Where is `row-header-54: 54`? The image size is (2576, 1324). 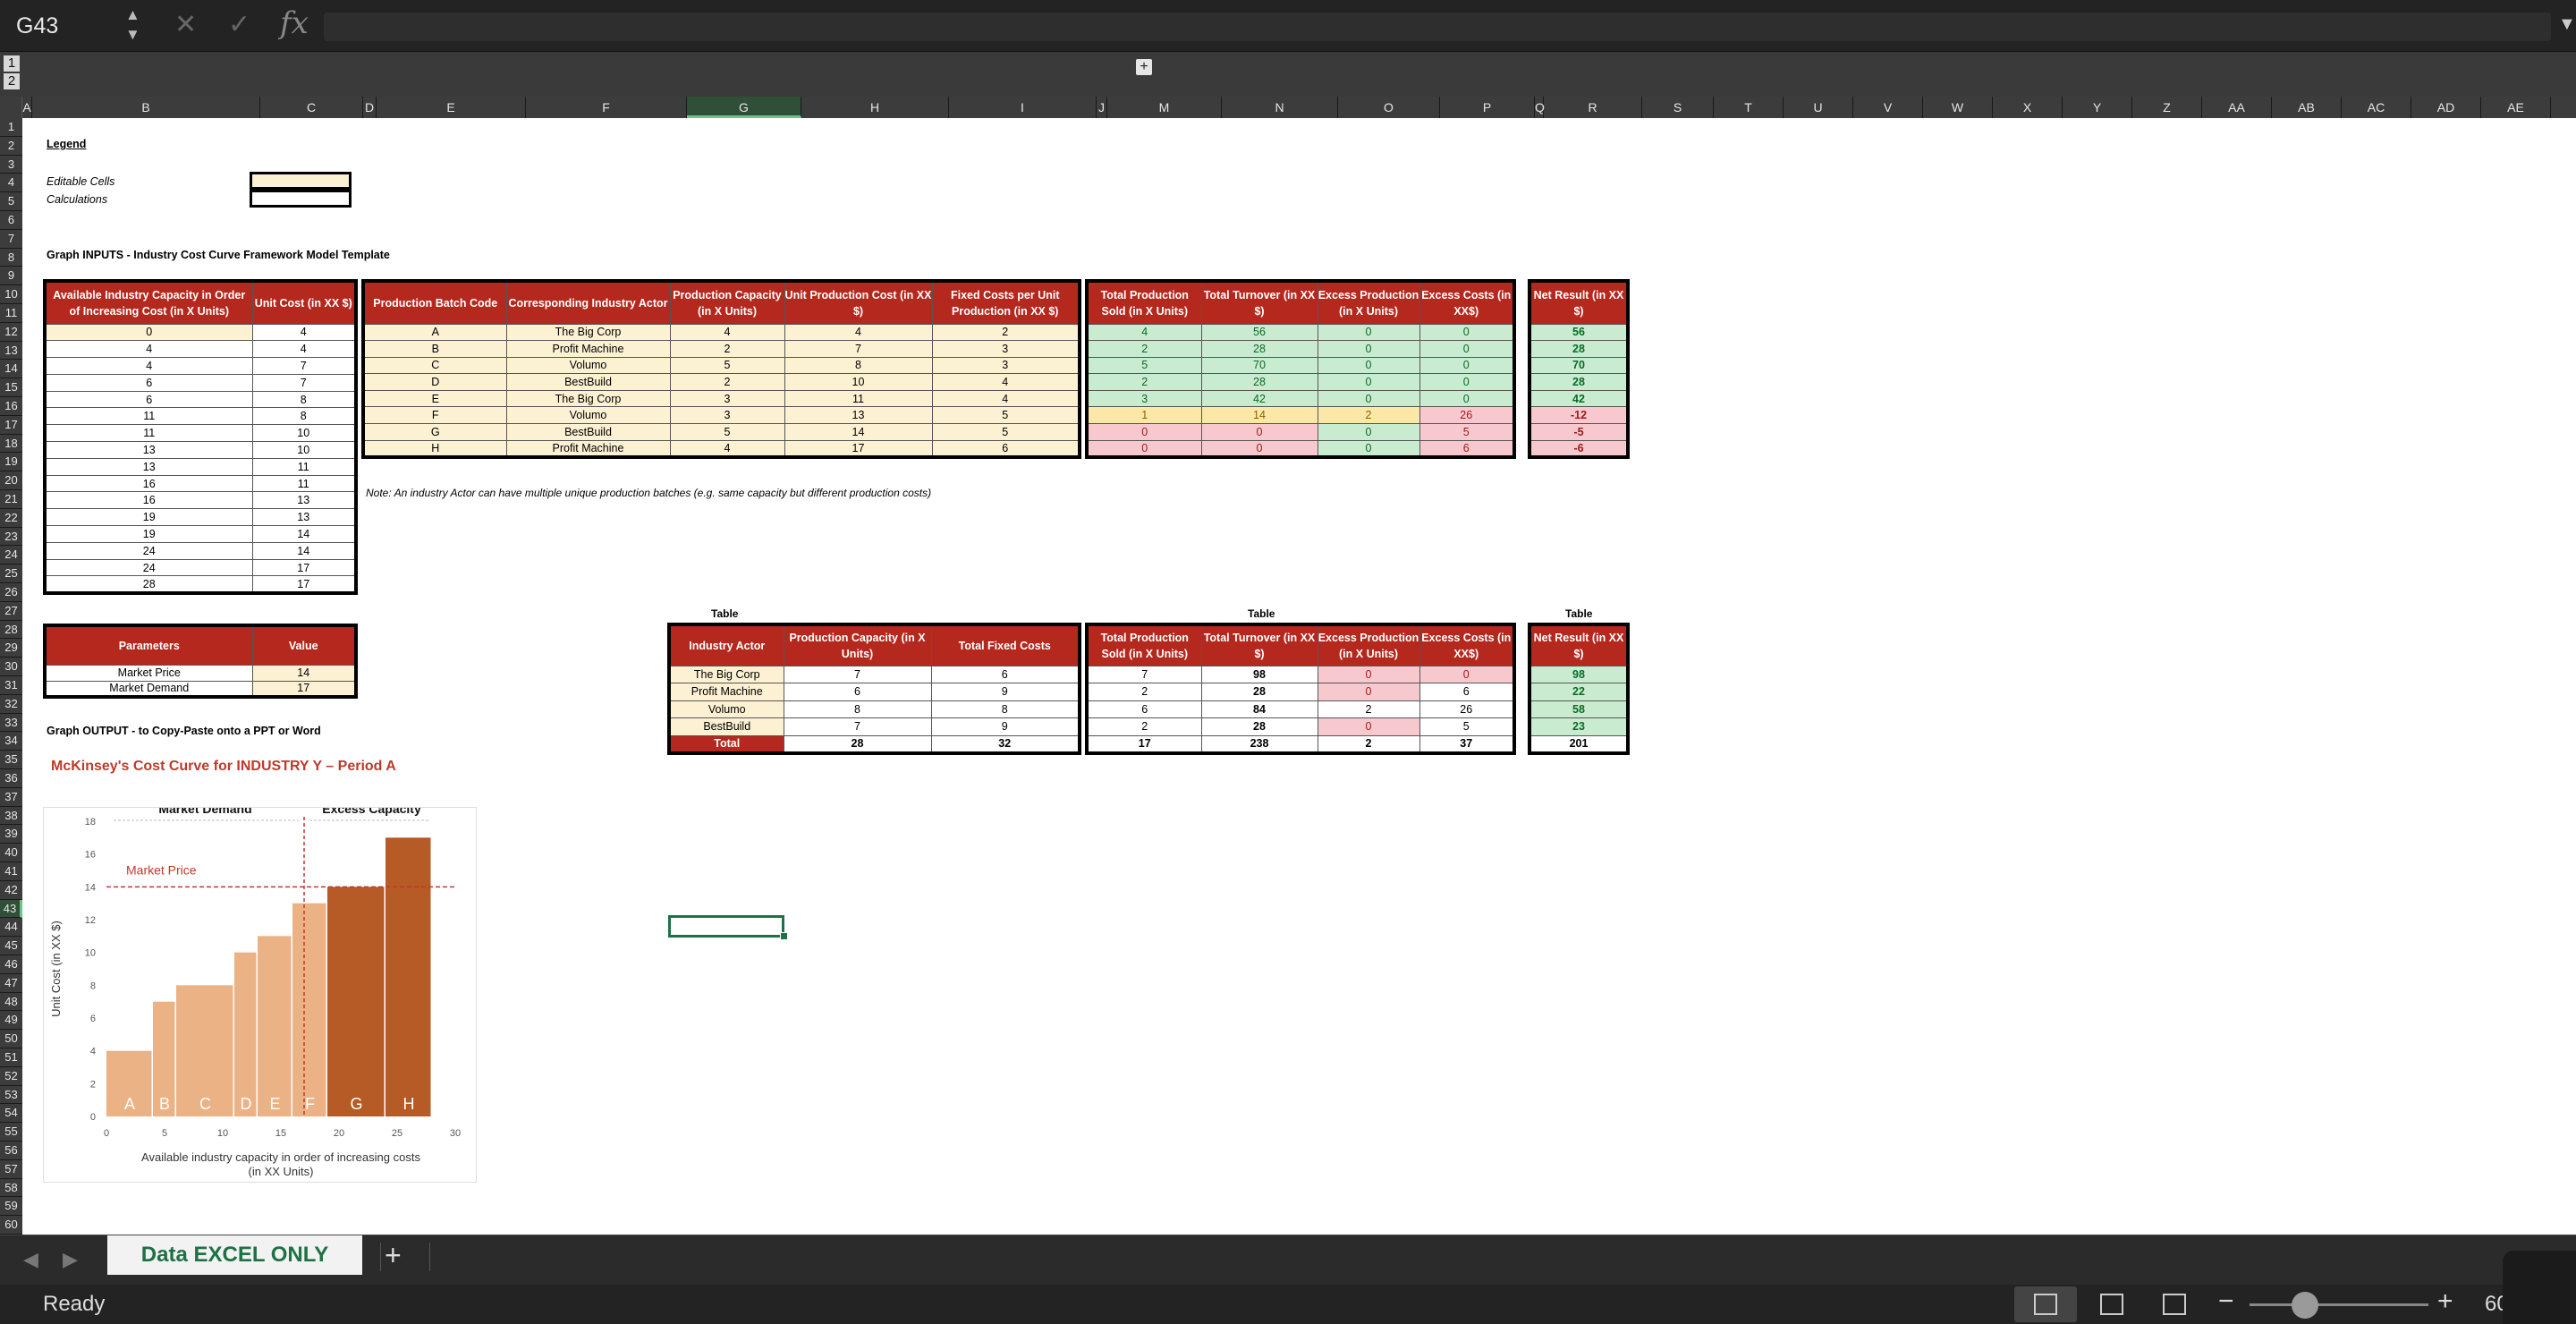 row-header-54: 54 is located at coordinates (11, 1114).